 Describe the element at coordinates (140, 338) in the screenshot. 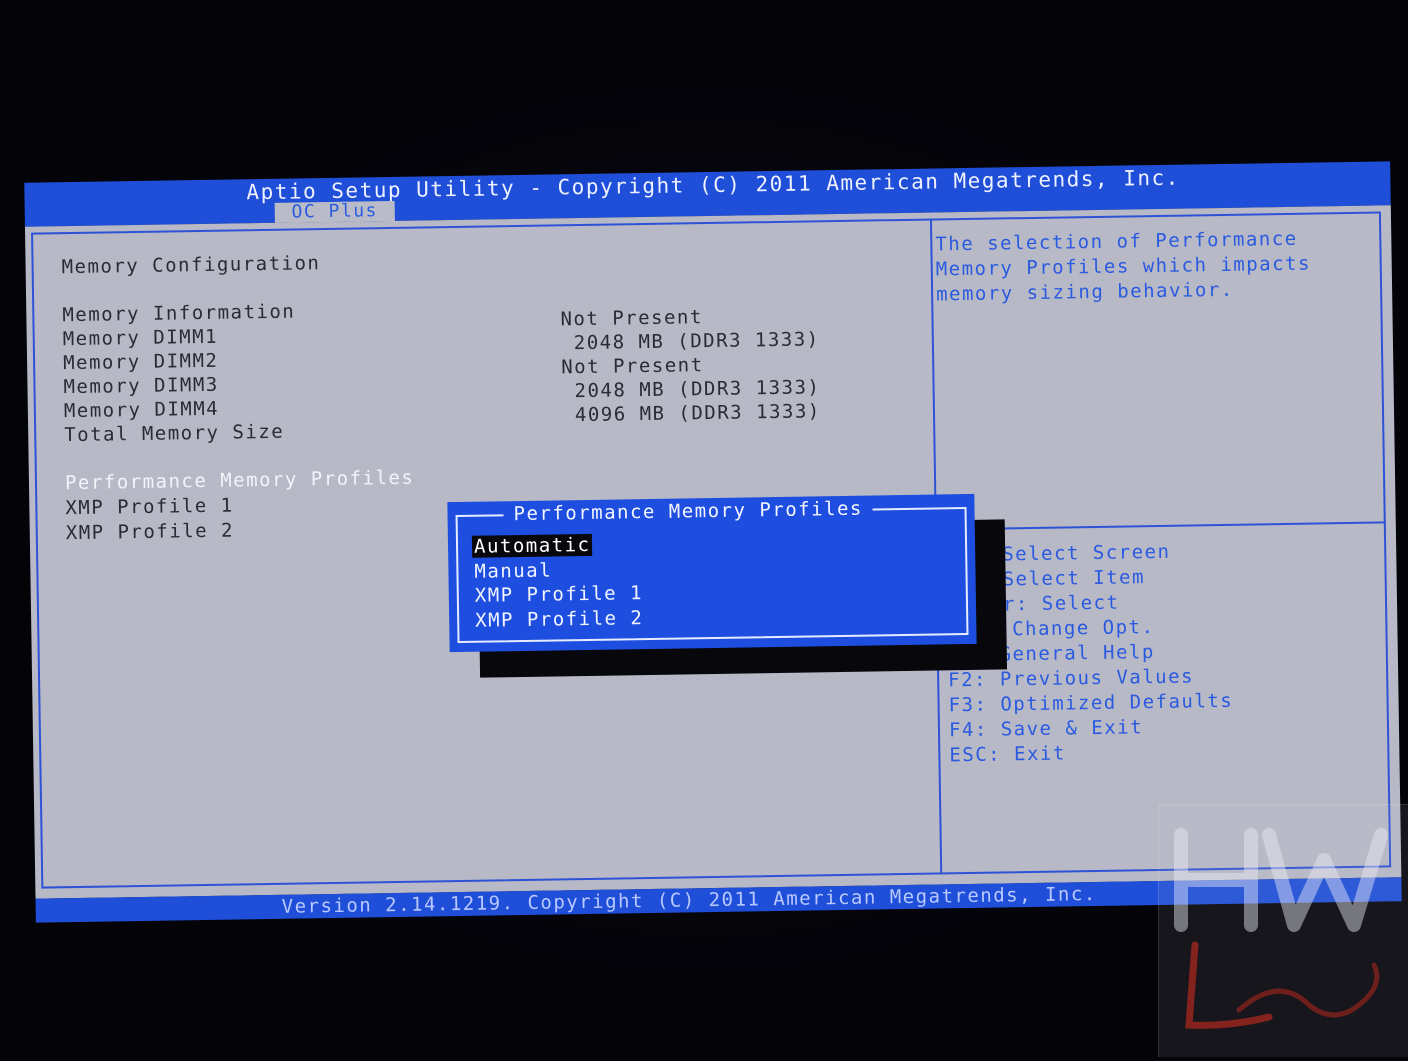

I see `info-label-dimm1: Memory DIMM1` at that location.